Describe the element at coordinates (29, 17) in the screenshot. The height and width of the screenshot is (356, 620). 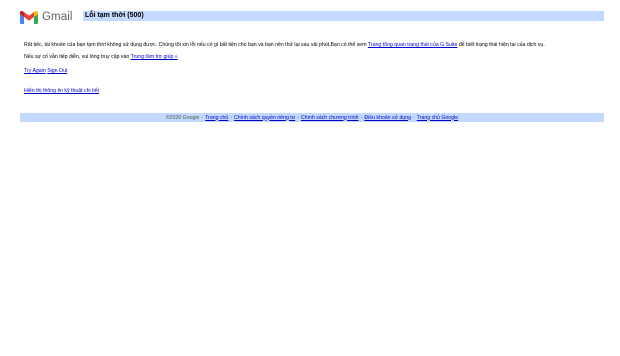
I see `gmail-m-logo-icon` at that location.